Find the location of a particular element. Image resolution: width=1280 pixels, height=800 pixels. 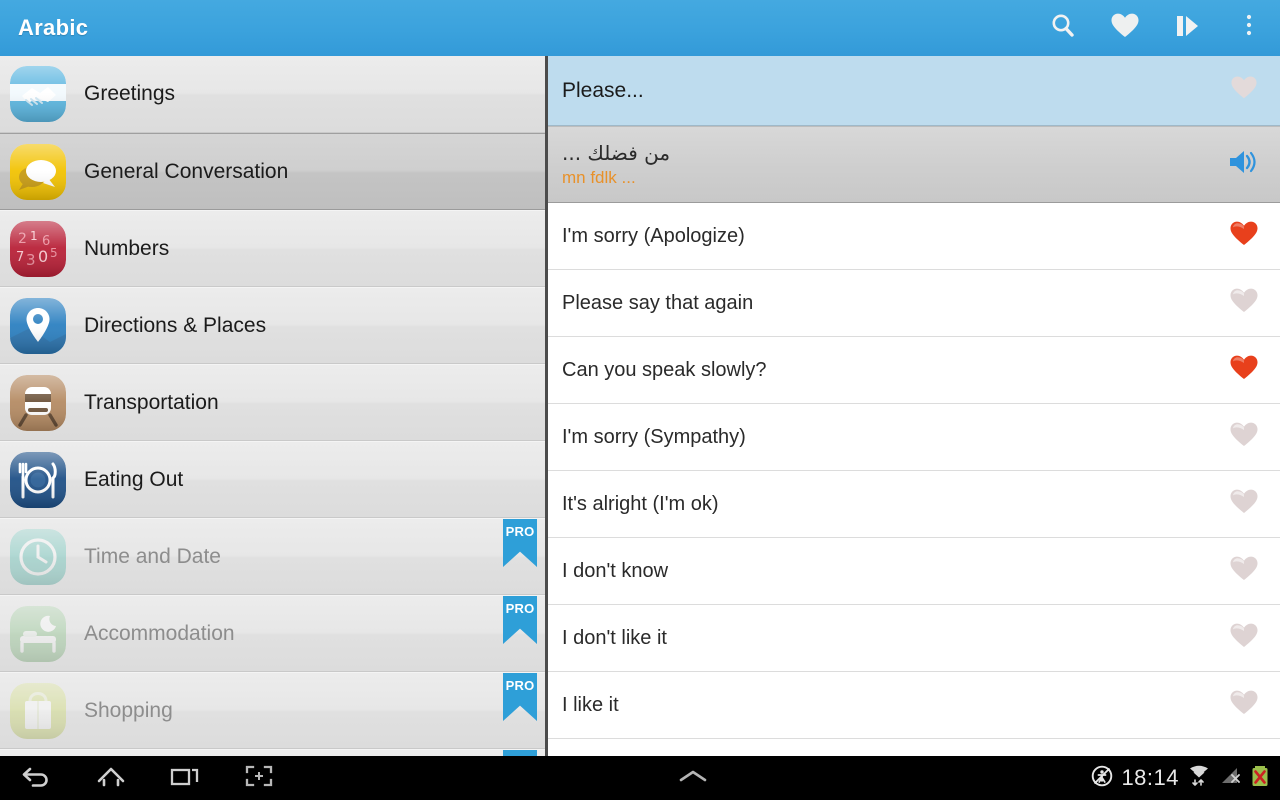

phrase-row: I'm sorry (Sympathy) is located at coordinates (914, 437).